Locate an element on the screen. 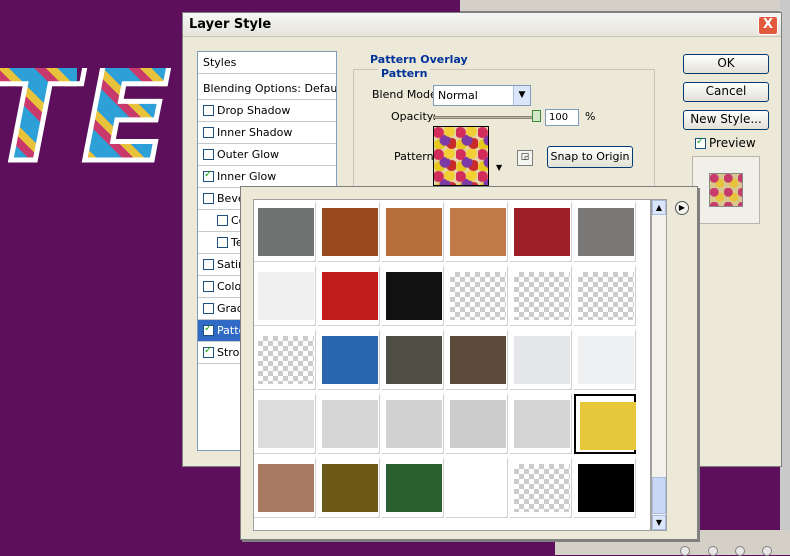  picker-menu-icon: ▶ is located at coordinates (682, 208).